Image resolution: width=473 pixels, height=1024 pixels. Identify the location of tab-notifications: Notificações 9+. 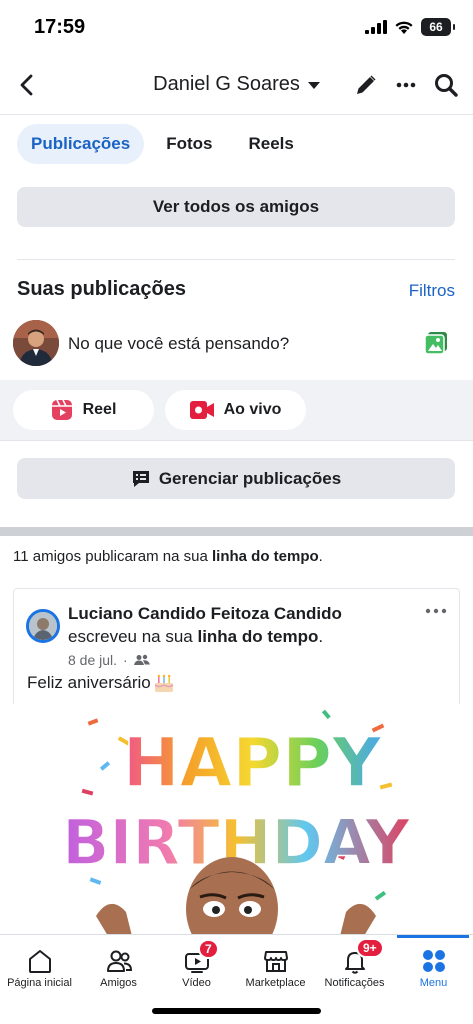
(354, 962).